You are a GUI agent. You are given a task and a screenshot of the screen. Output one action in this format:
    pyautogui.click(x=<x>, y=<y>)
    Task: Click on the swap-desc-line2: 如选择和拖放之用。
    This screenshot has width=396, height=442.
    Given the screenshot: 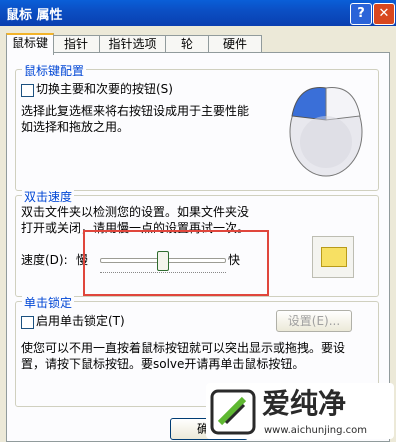 What is the action you would take?
    pyautogui.click(x=75, y=127)
    